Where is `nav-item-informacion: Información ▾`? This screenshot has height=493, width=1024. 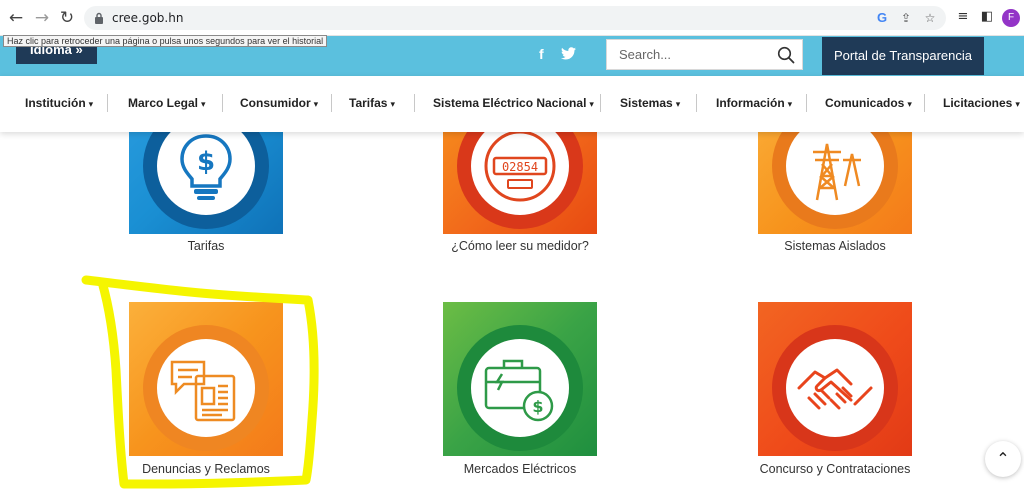 nav-item-informacion: Información ▾ is located at coordinates (754, 103).